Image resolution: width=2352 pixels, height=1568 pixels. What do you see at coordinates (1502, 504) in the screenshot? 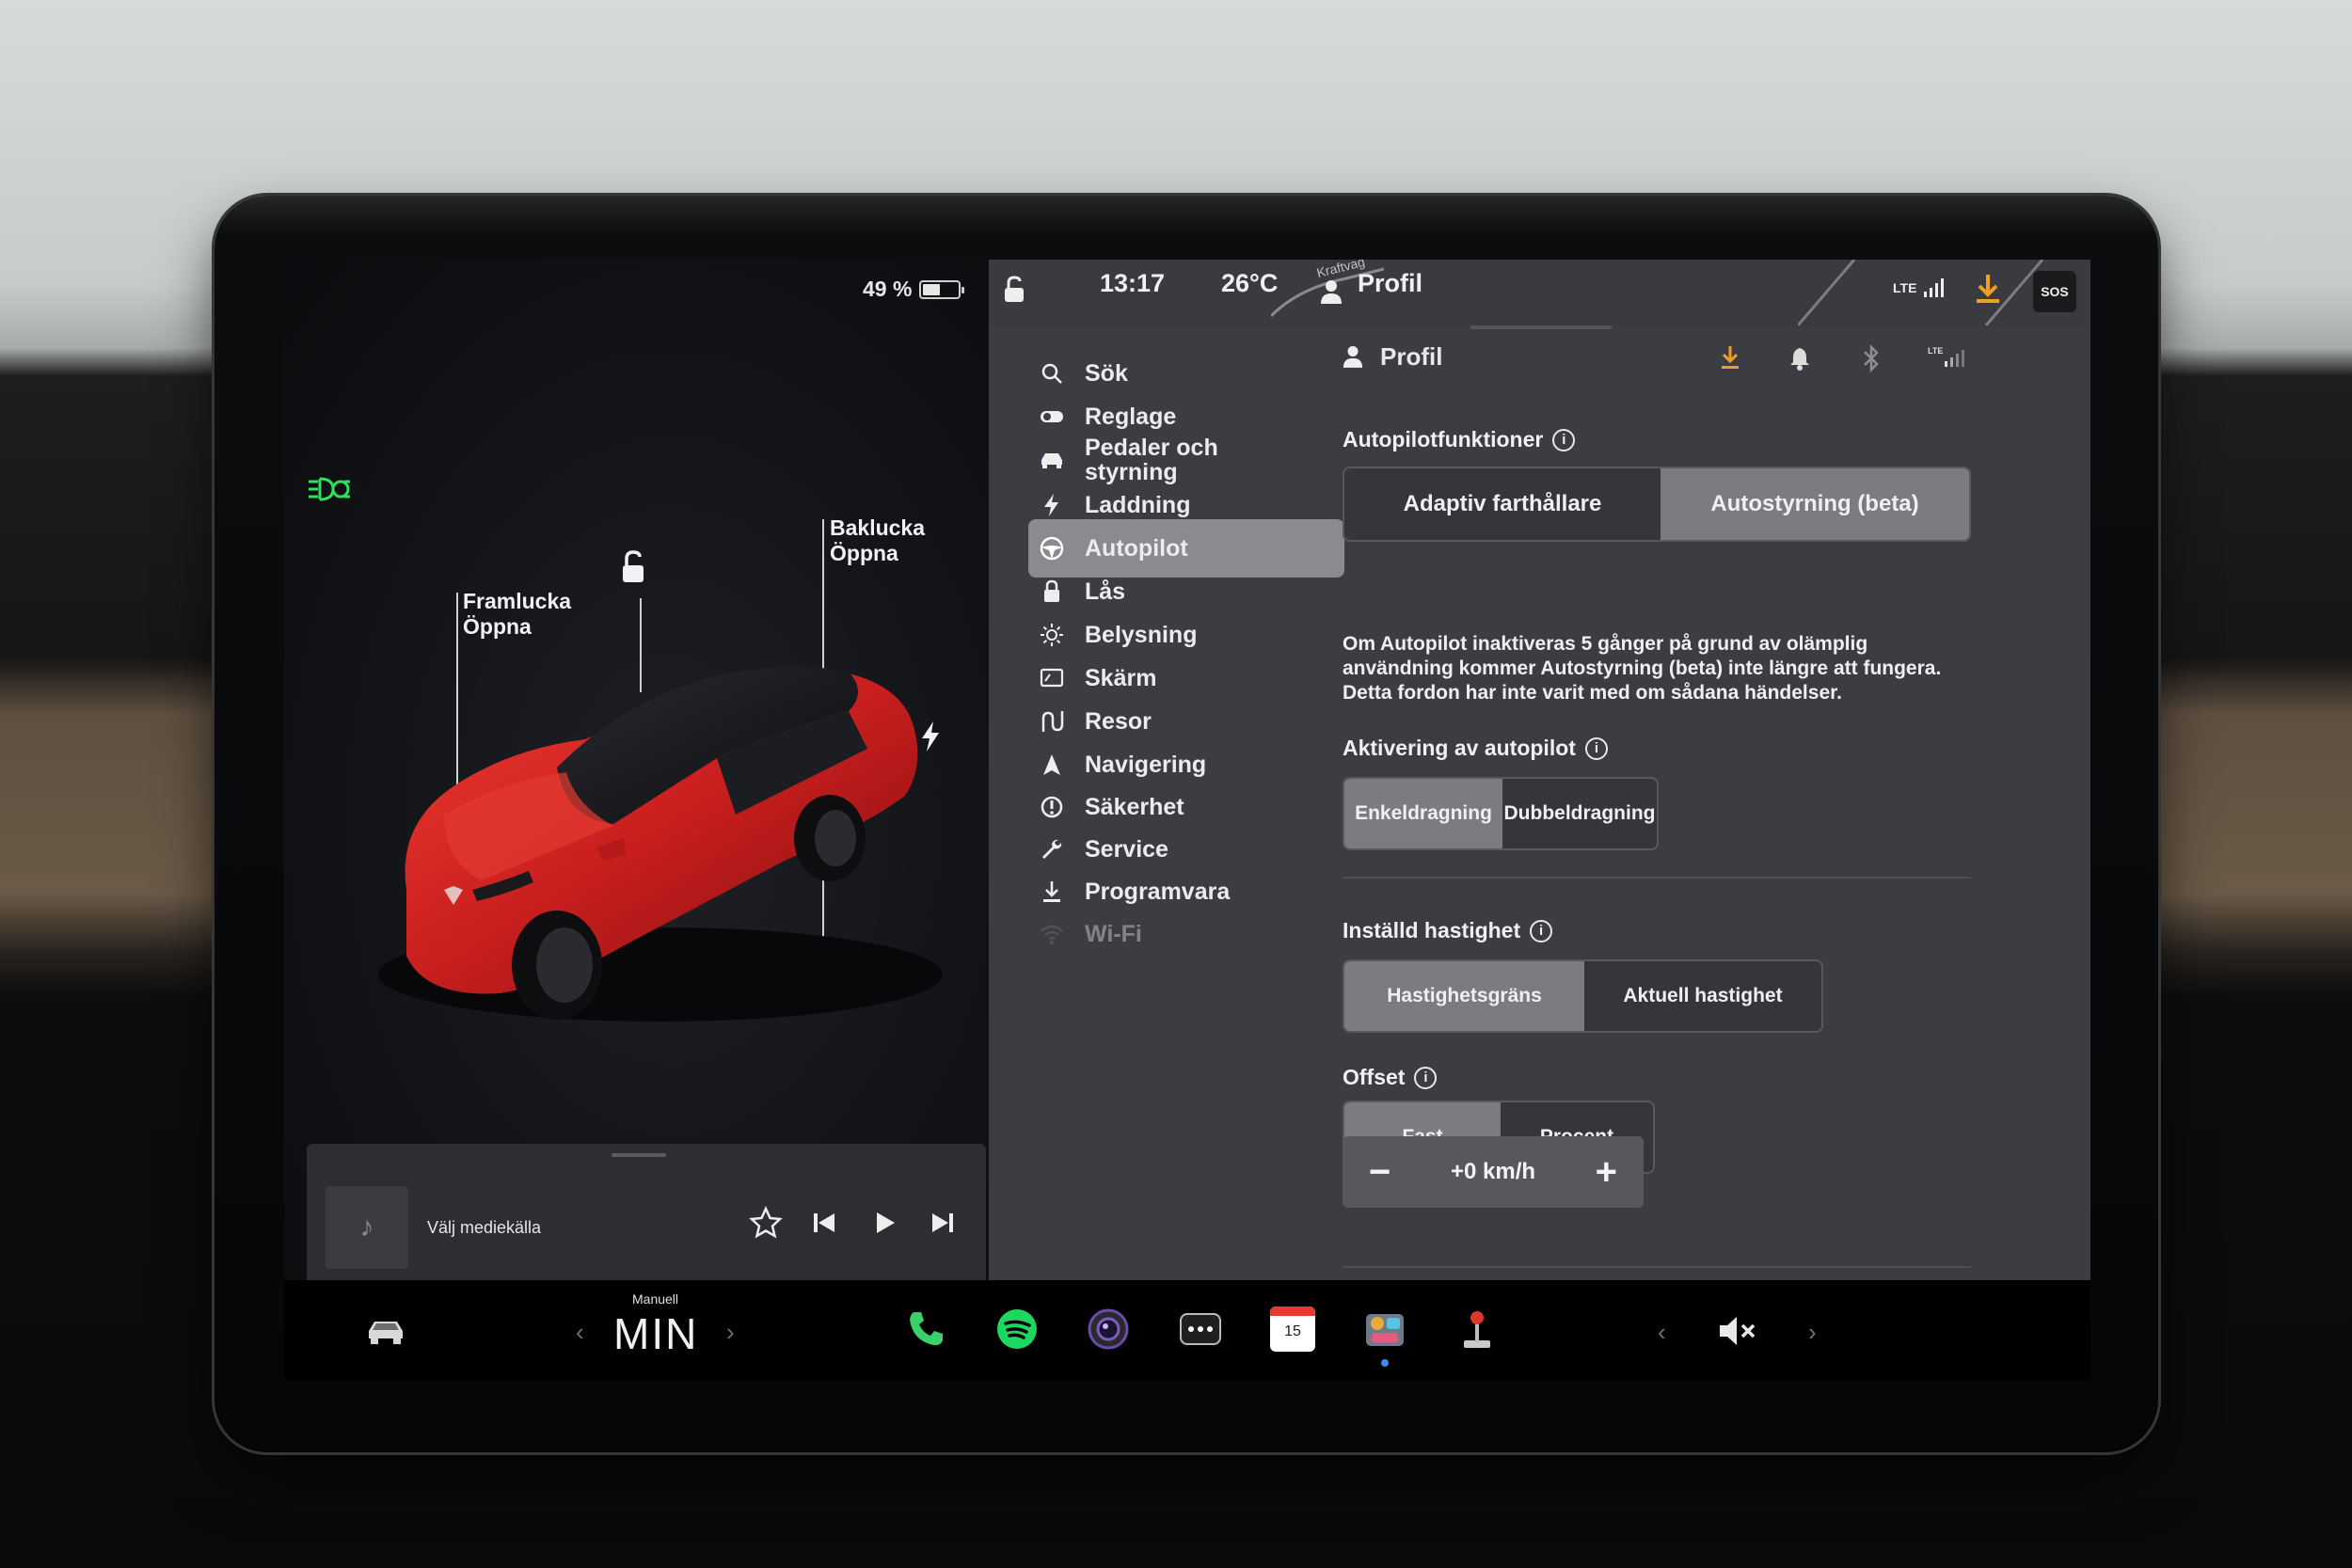
I see `option-adaptiv-farthållare: Adaptiv farthållare` at bounding box center [1502, 504].